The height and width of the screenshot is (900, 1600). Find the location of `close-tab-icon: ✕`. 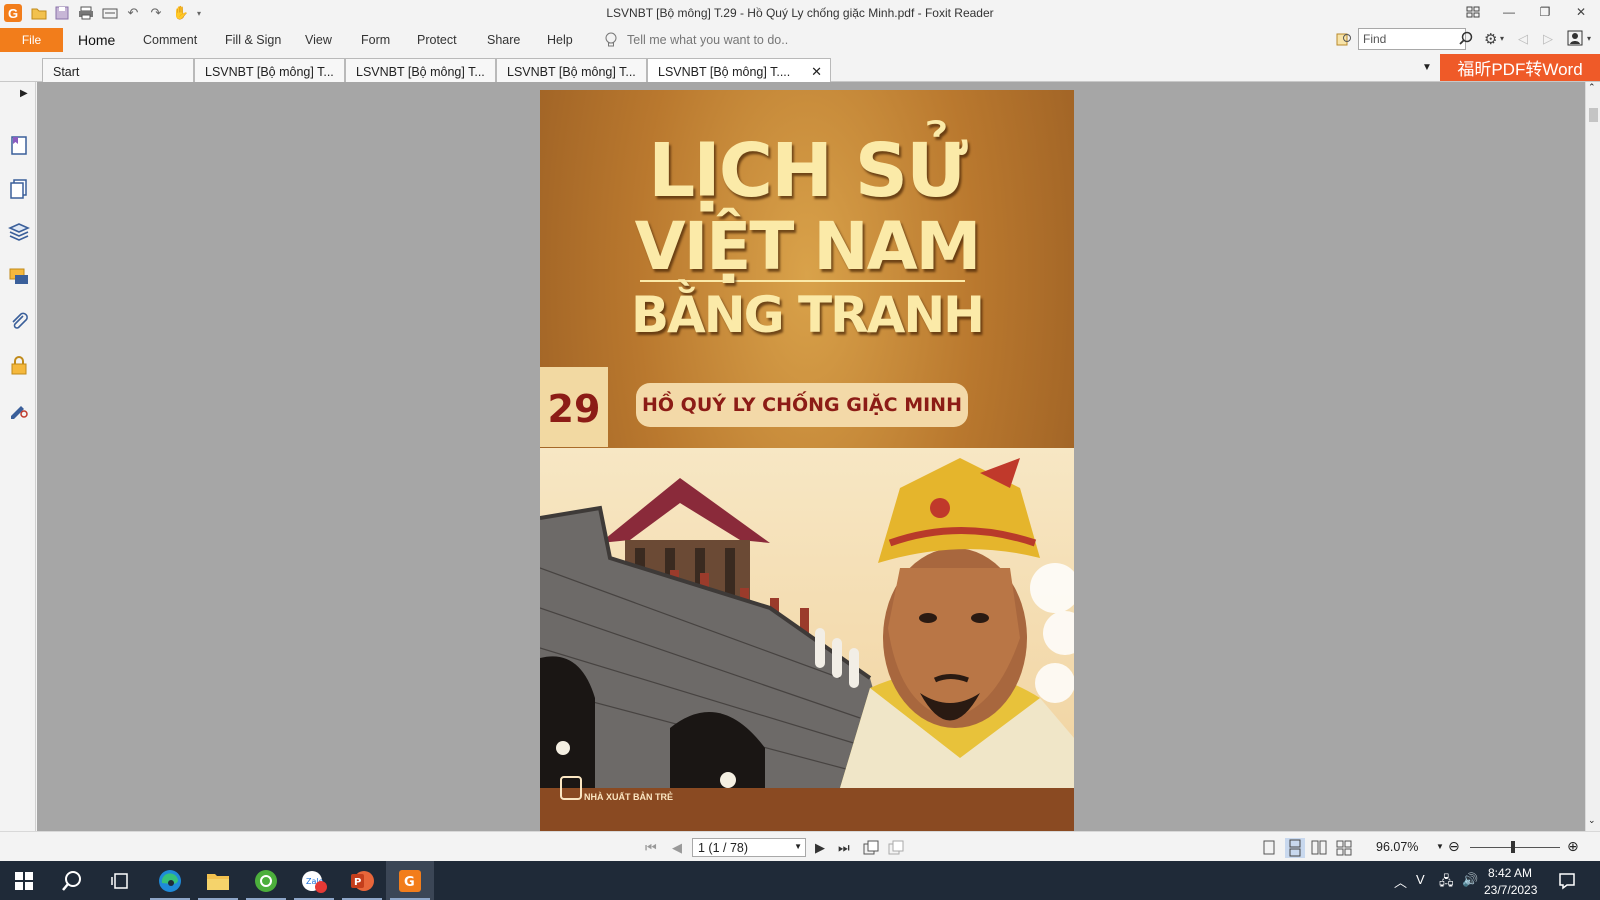

close-tab-icon: ✕ is located at coordinates (816, 72).